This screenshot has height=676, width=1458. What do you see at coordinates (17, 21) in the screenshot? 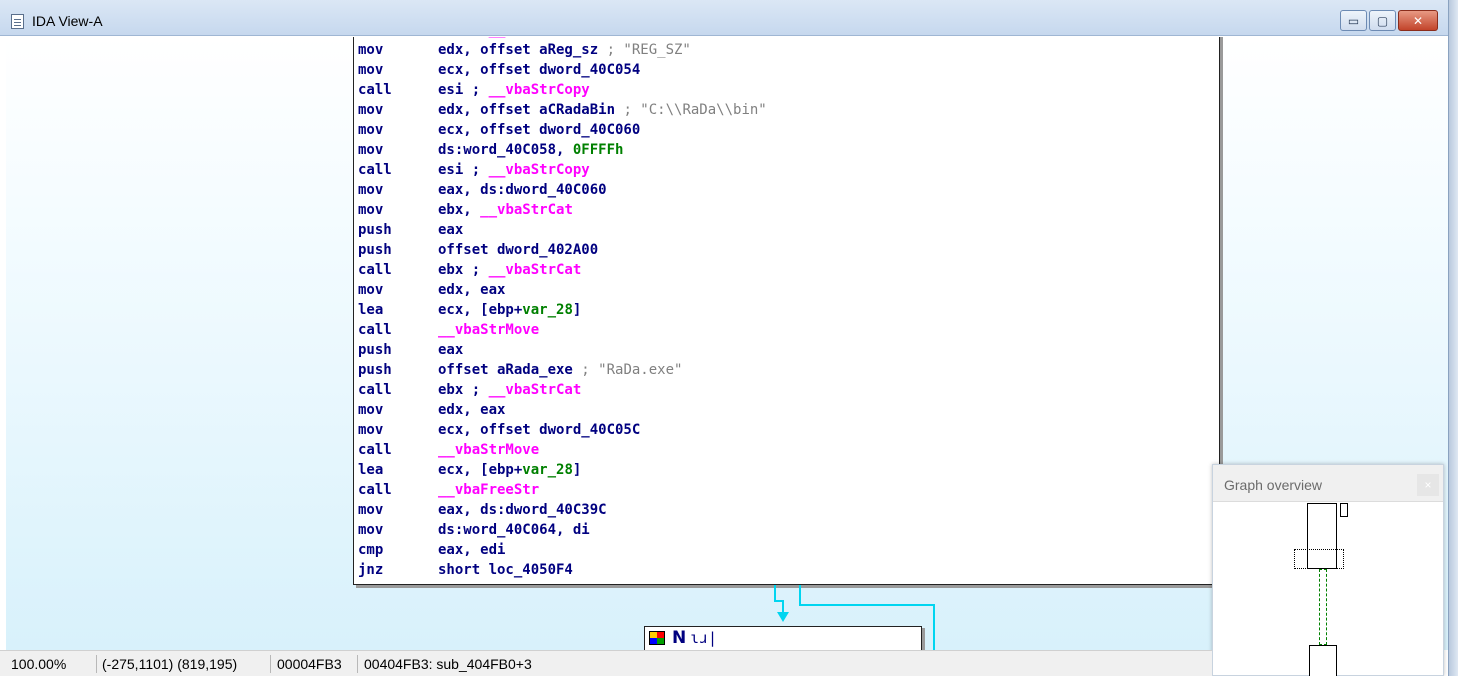
I see `document-icon` at bounding box center [17, 21].